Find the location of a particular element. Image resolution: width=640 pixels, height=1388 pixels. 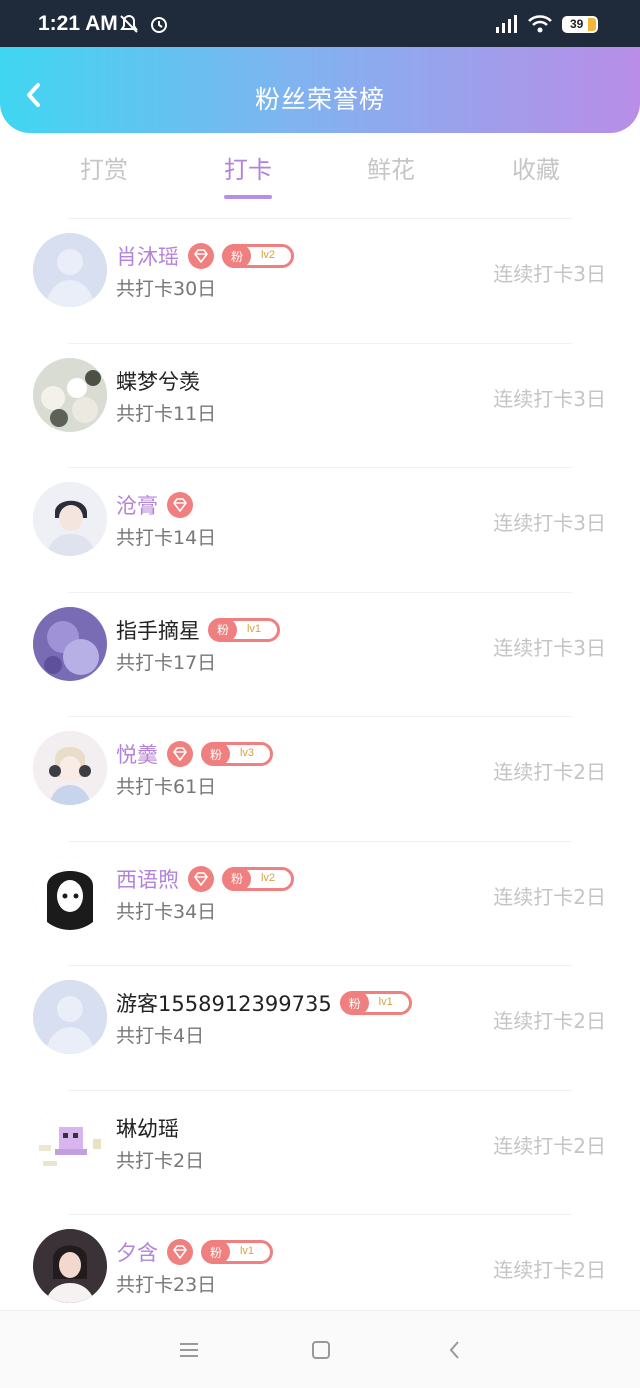

status-time: 1:21 AM is located at coordinates (78, 23).